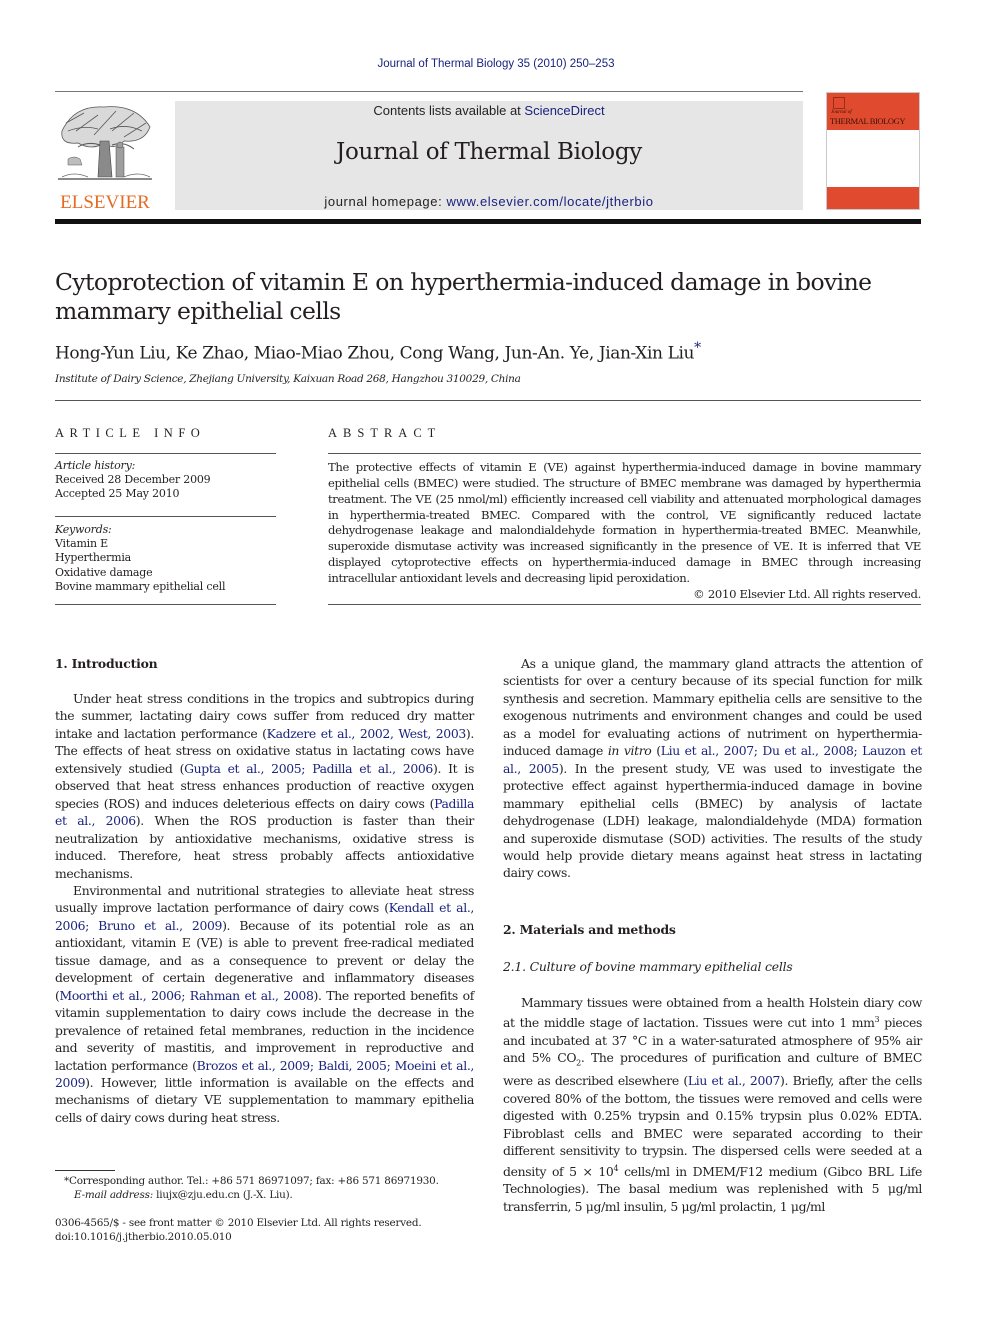 Image resolution: width=992 pixels, height=1323 pixels. I want to click on email-address-link: liujx@zju.edu.cn (J.-X. Liu)., so click(223, 1195).